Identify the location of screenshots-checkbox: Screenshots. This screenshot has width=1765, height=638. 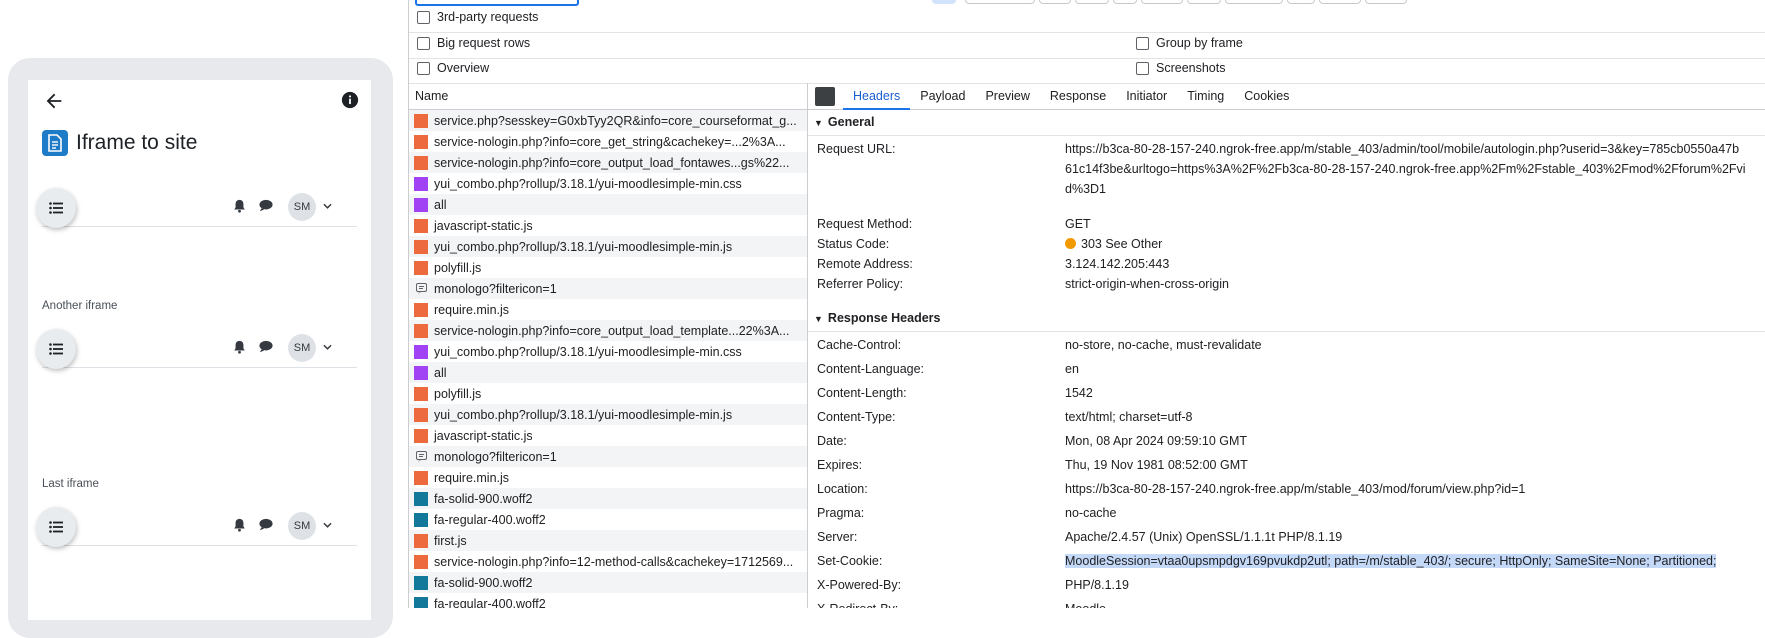
(1180, 68).